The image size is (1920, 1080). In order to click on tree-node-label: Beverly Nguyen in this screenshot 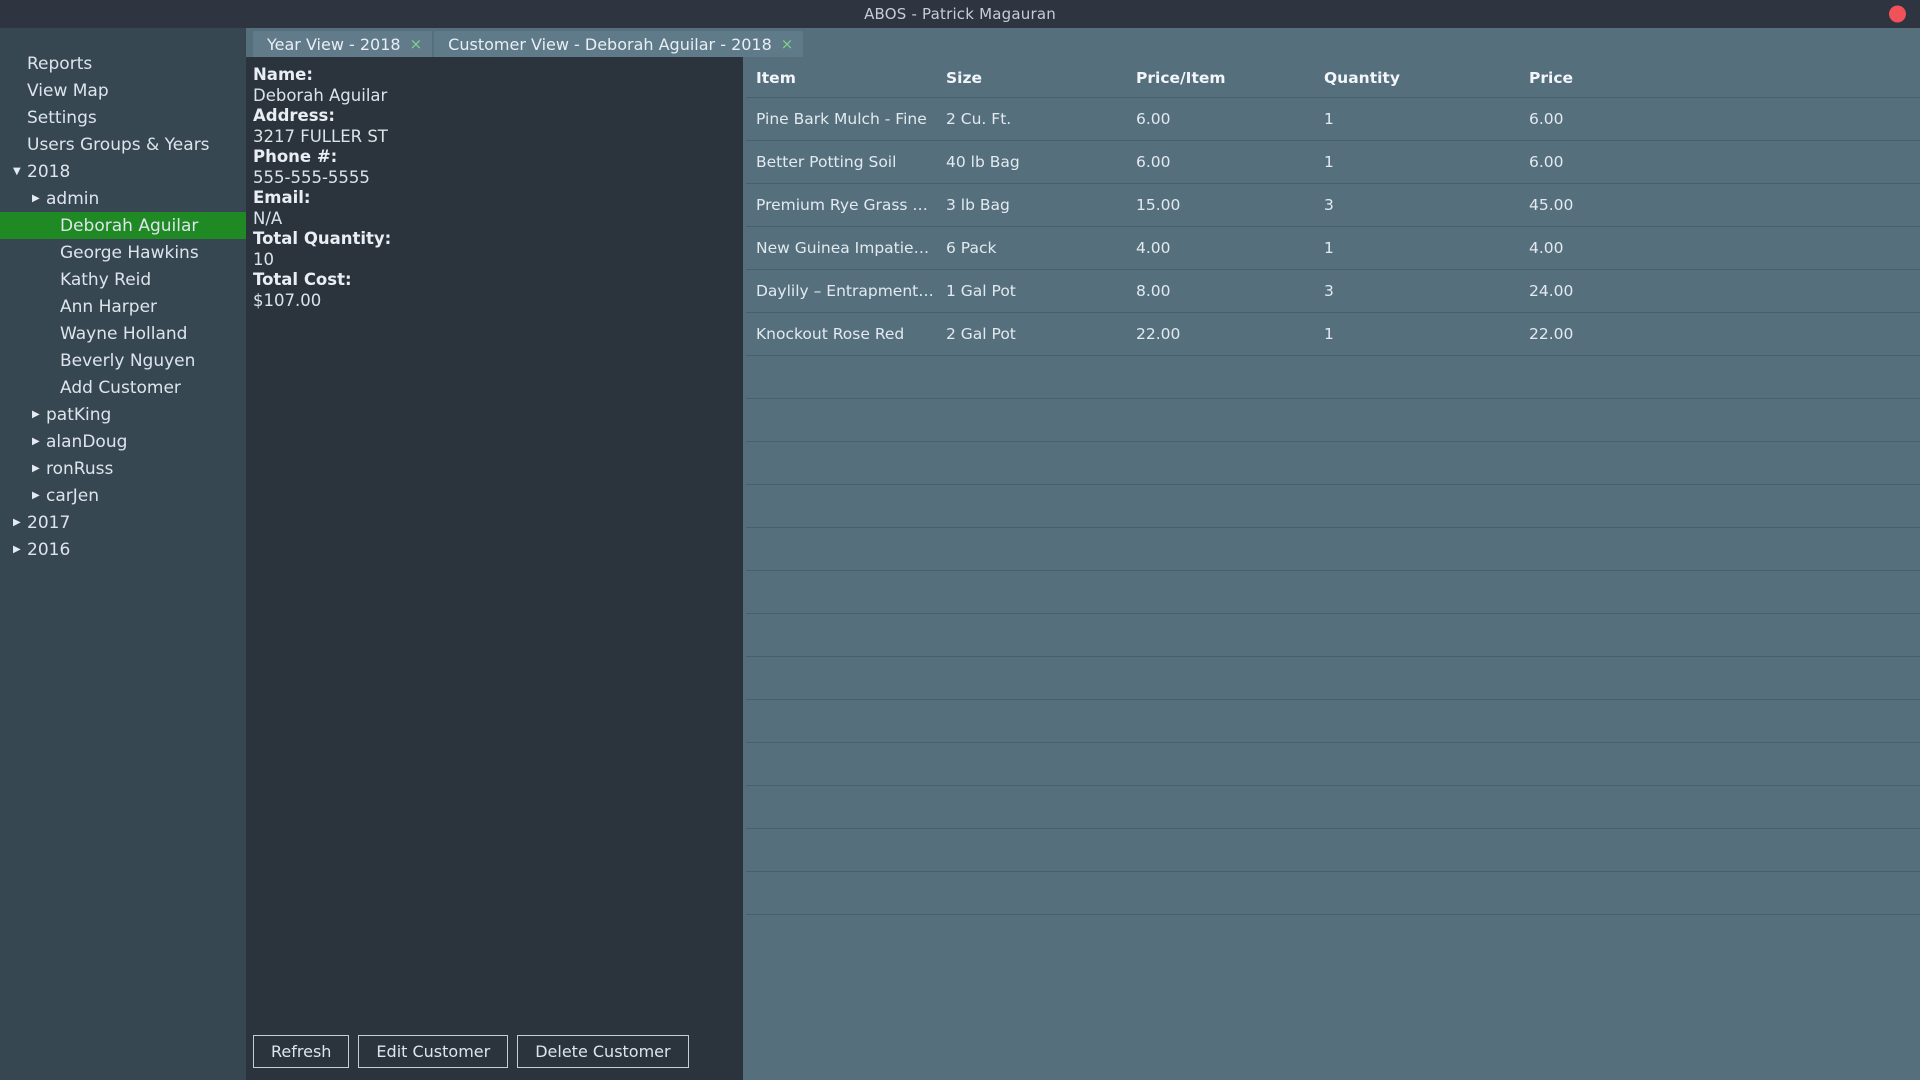, I will do `click(128, 360)`.